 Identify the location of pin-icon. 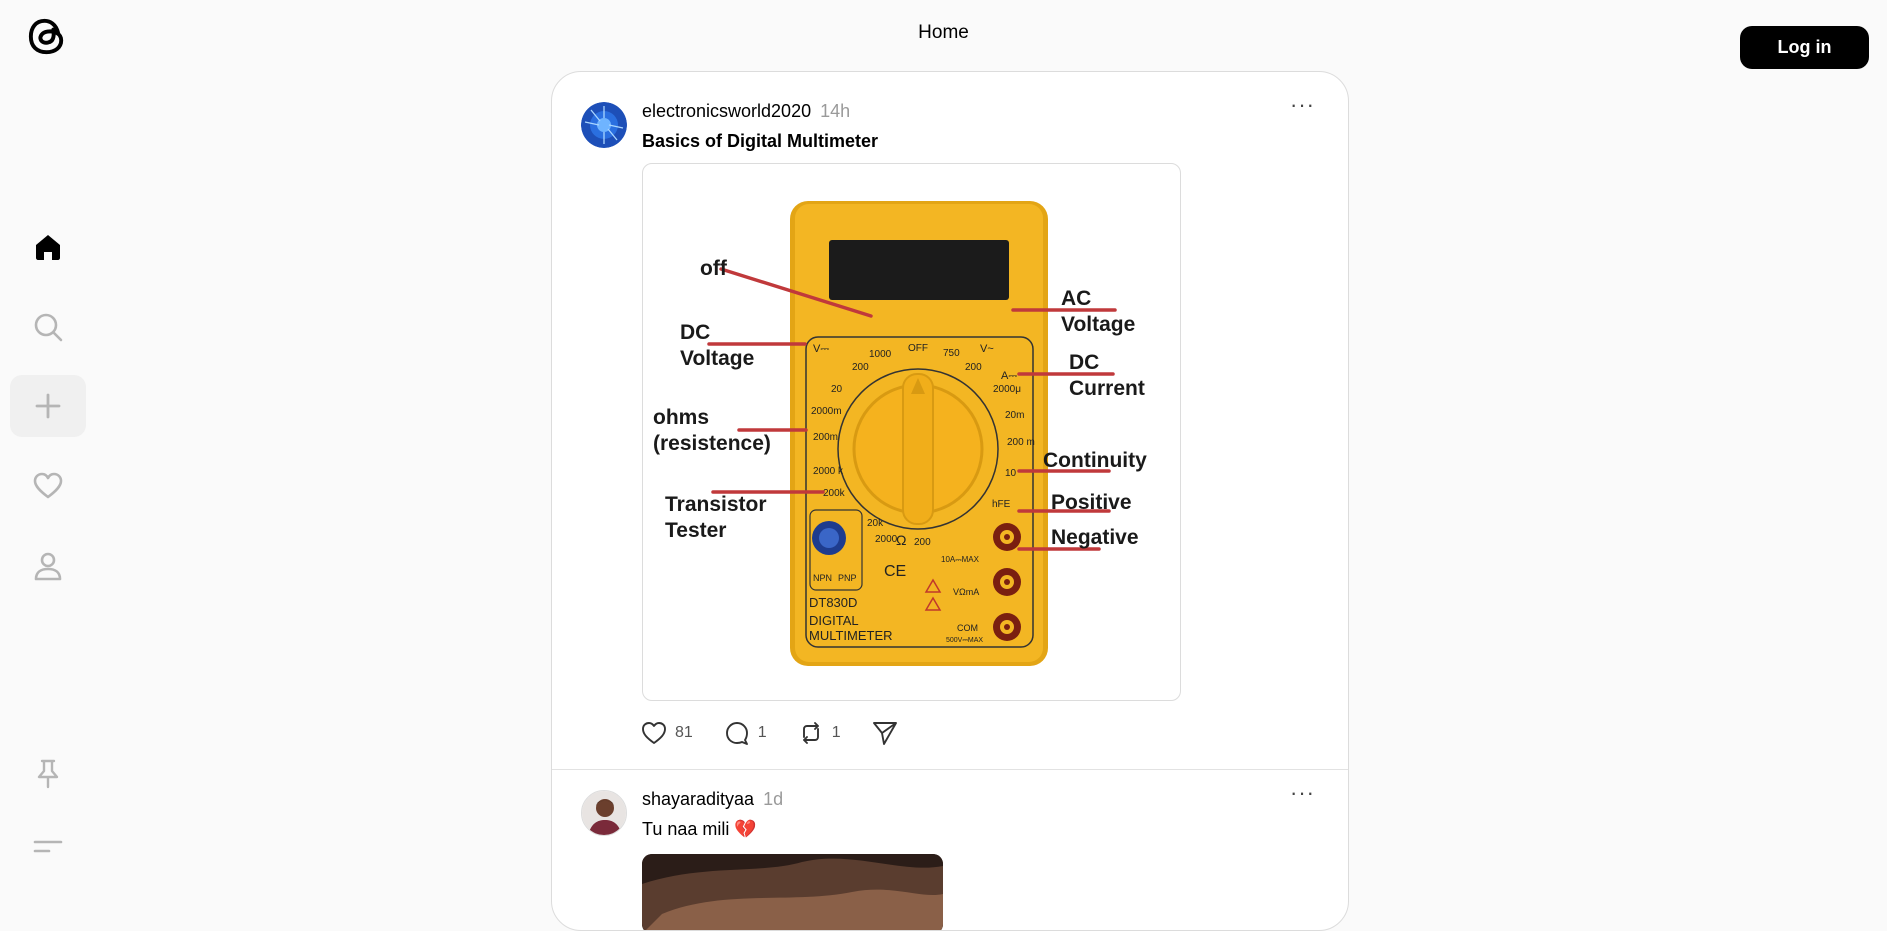
(48, 774).